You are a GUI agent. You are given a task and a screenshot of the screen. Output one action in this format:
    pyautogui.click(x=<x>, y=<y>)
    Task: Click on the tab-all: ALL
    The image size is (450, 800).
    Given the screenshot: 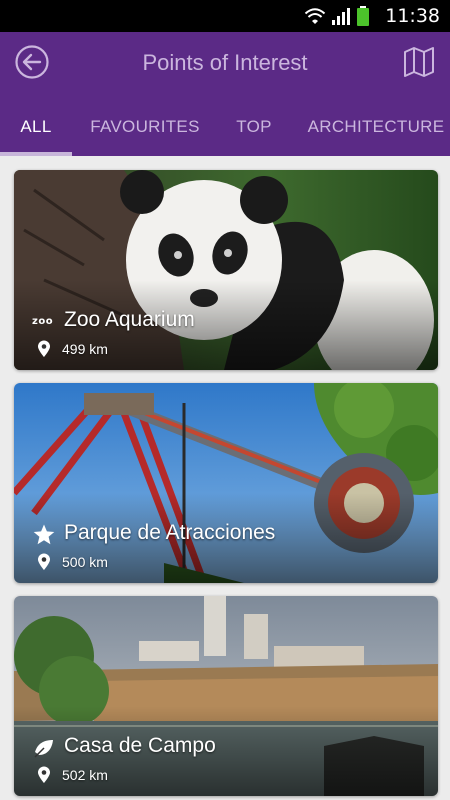 What is the action you would take?
    pyautogui.click(x=36, y=134)
    